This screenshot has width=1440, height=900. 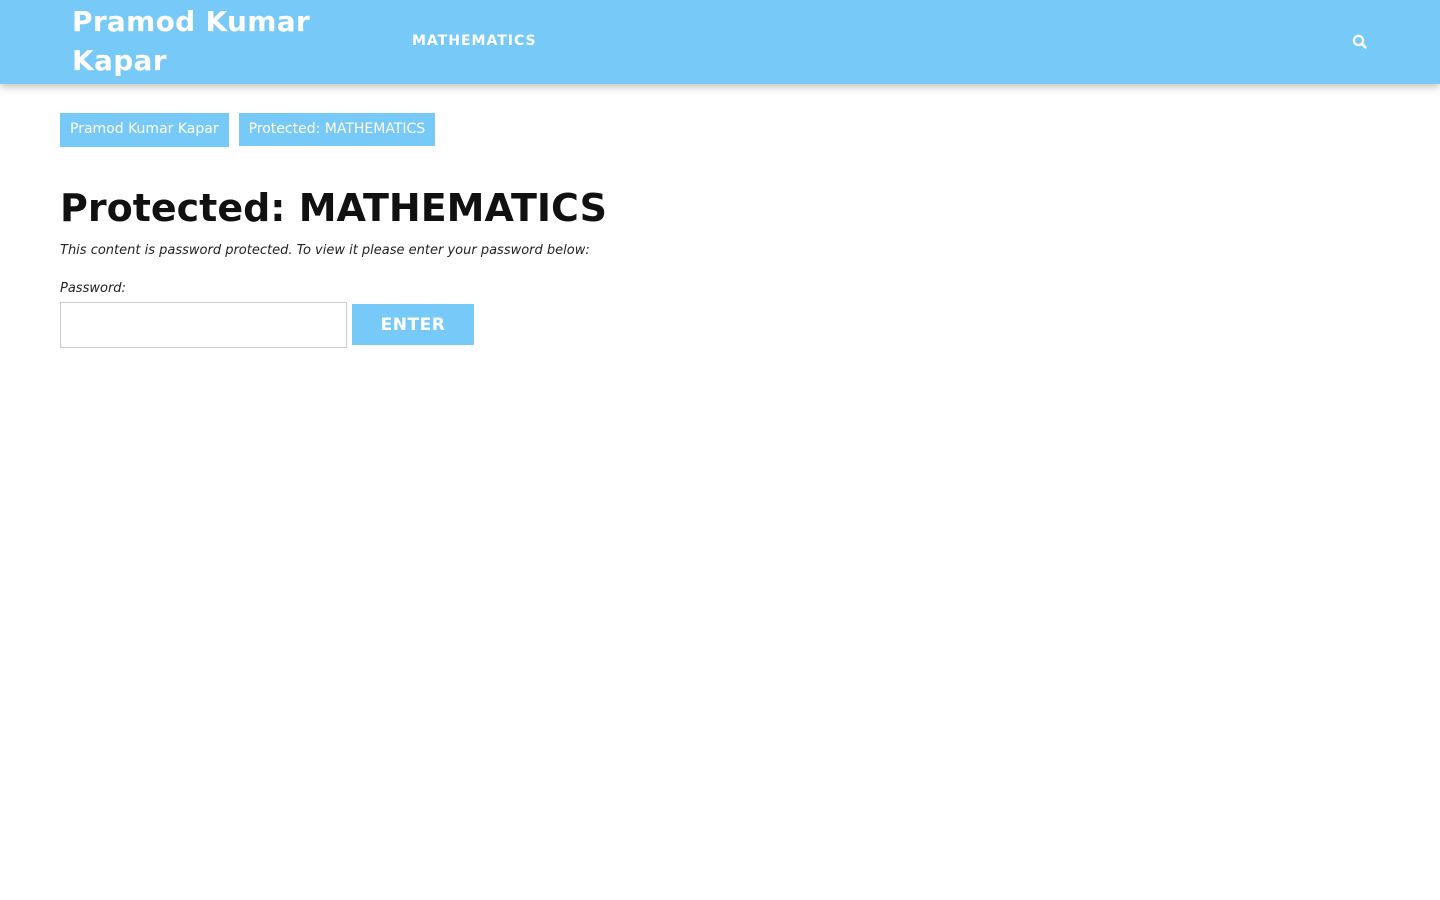 What do you see at coordinates (333, 208) in the screenshot?
I see `page-title: Protected: MATHEMATICS` at bounding box center [333, 208].